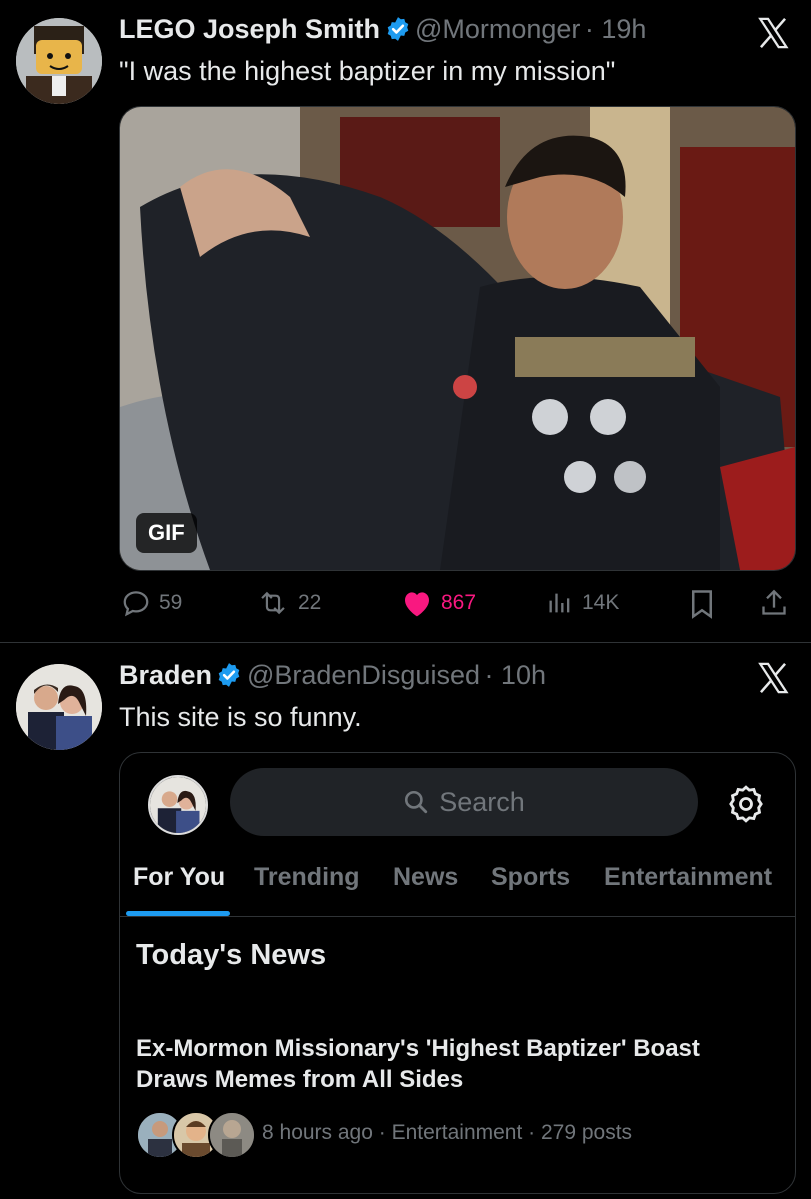  Describe the element at coordinates (447, 1132) in the screenshot. I see `news-meta: 8 hours ago · Entertainment · 279 posts` at that location.